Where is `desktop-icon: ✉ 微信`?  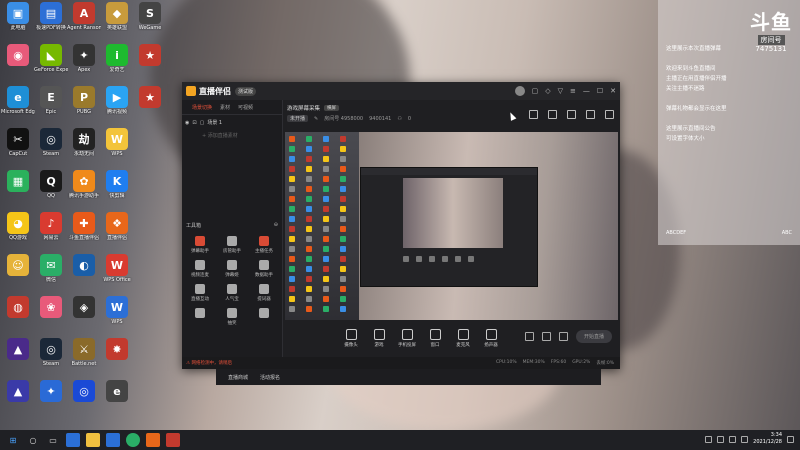
desktop-icon: ✉ 微信 is located at coordinates (51, 268).